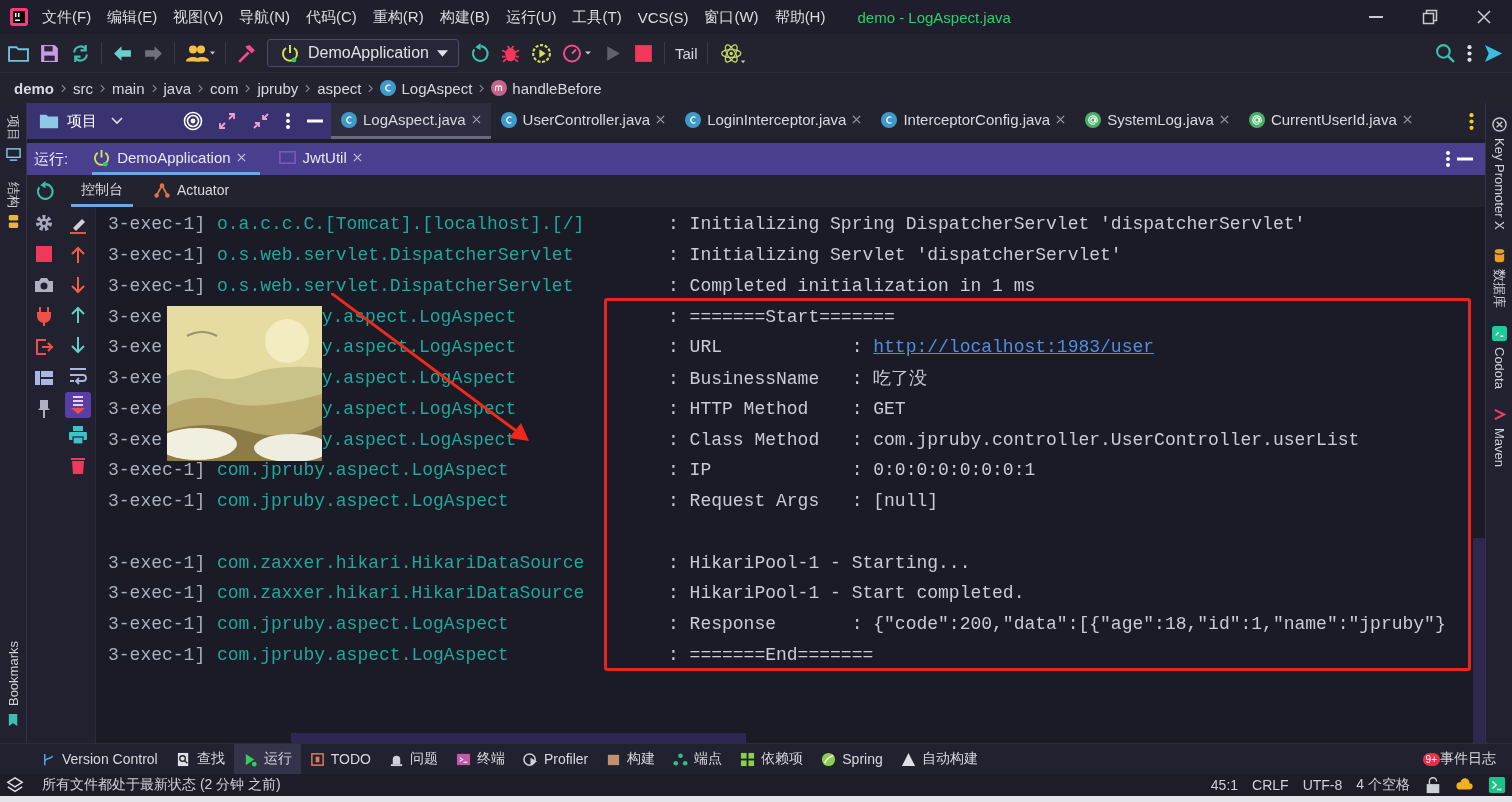  What do you see at coordinates (1270, 785) in the screenshot?
I see `line-ending: CRLF` at bounding box center [1270, 785].